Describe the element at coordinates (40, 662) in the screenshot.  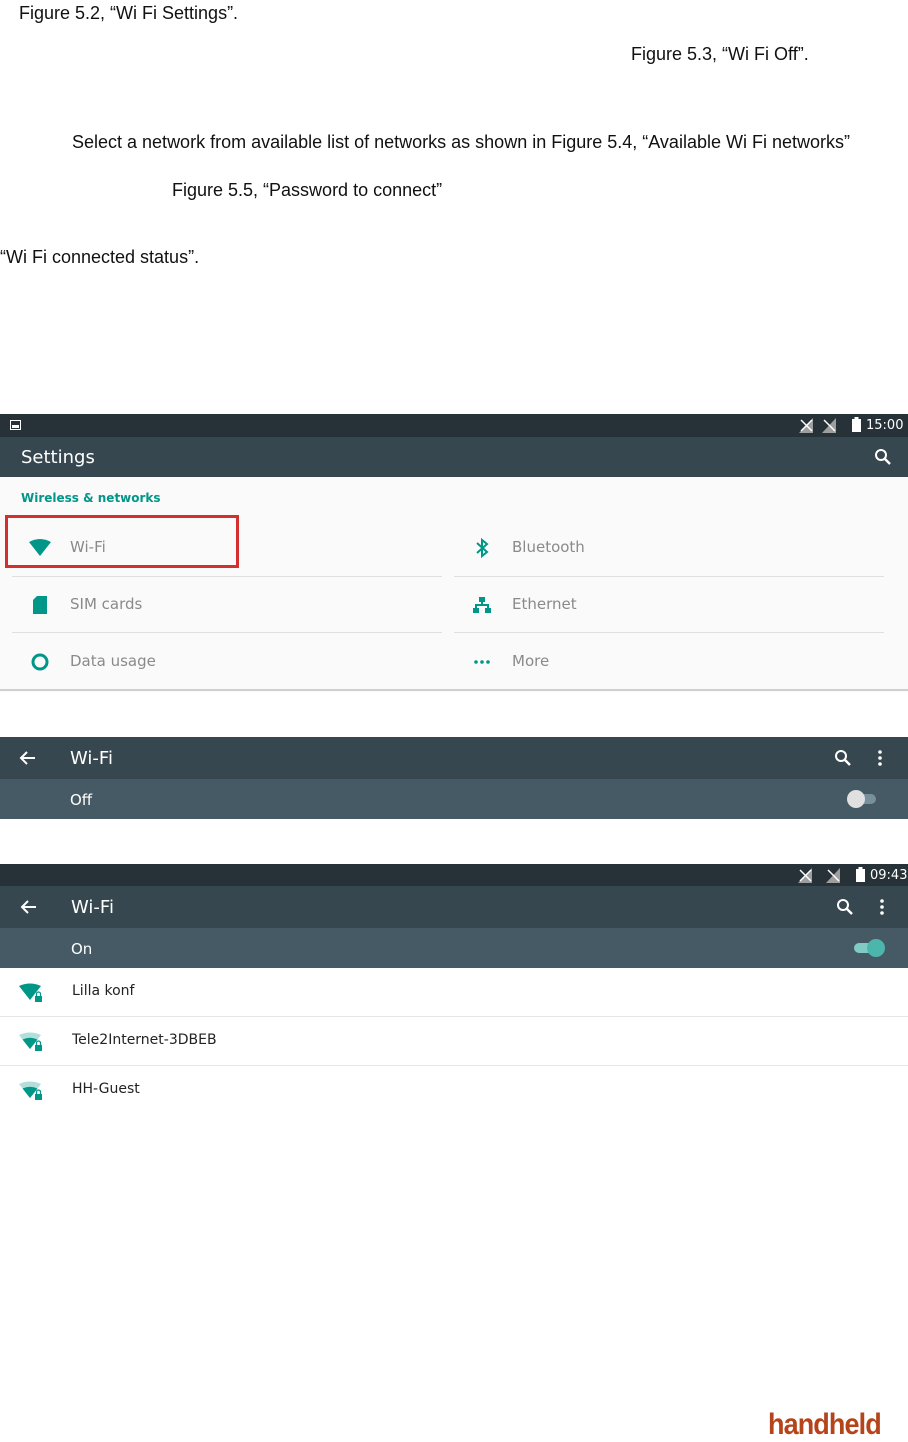
I see `data-usage-icon` at that location.